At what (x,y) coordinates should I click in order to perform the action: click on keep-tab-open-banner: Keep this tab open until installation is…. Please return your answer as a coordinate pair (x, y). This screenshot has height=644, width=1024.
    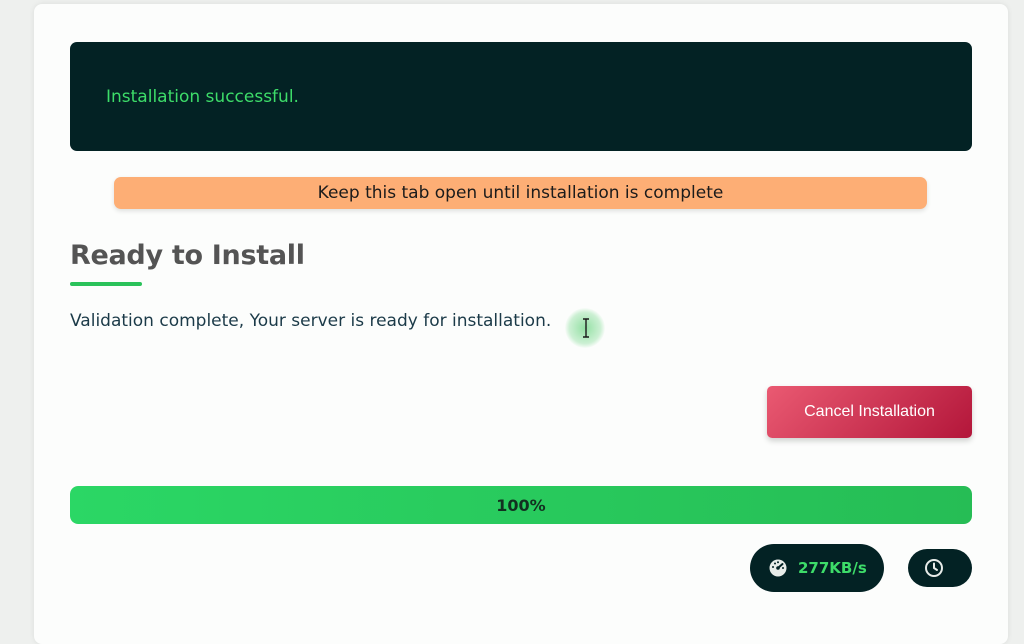
    Looking at the image, I should click on (520, 193).